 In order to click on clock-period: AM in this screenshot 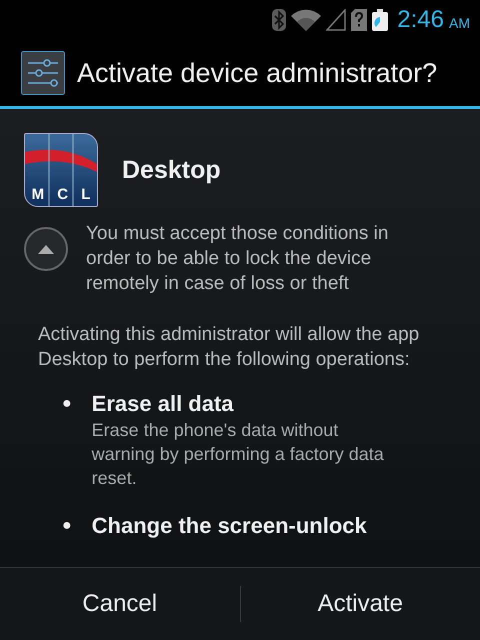, I will do `click(459, 23)`.